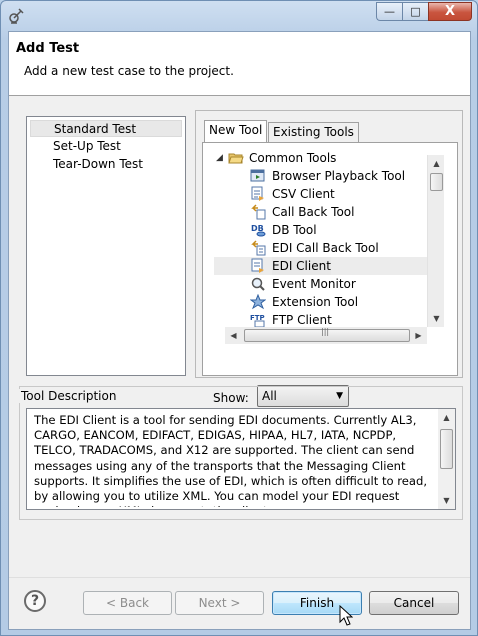  I want to click on grip-icon: |||, so click(325, 331).